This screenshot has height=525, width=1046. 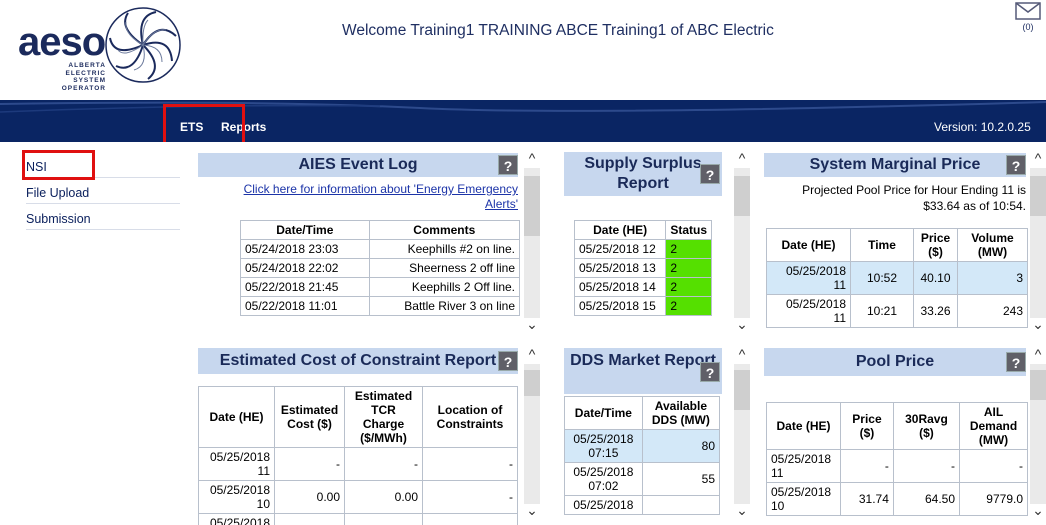 I want to click on table-row: 05/25/2018 12 2, so click(x=642, y=249).